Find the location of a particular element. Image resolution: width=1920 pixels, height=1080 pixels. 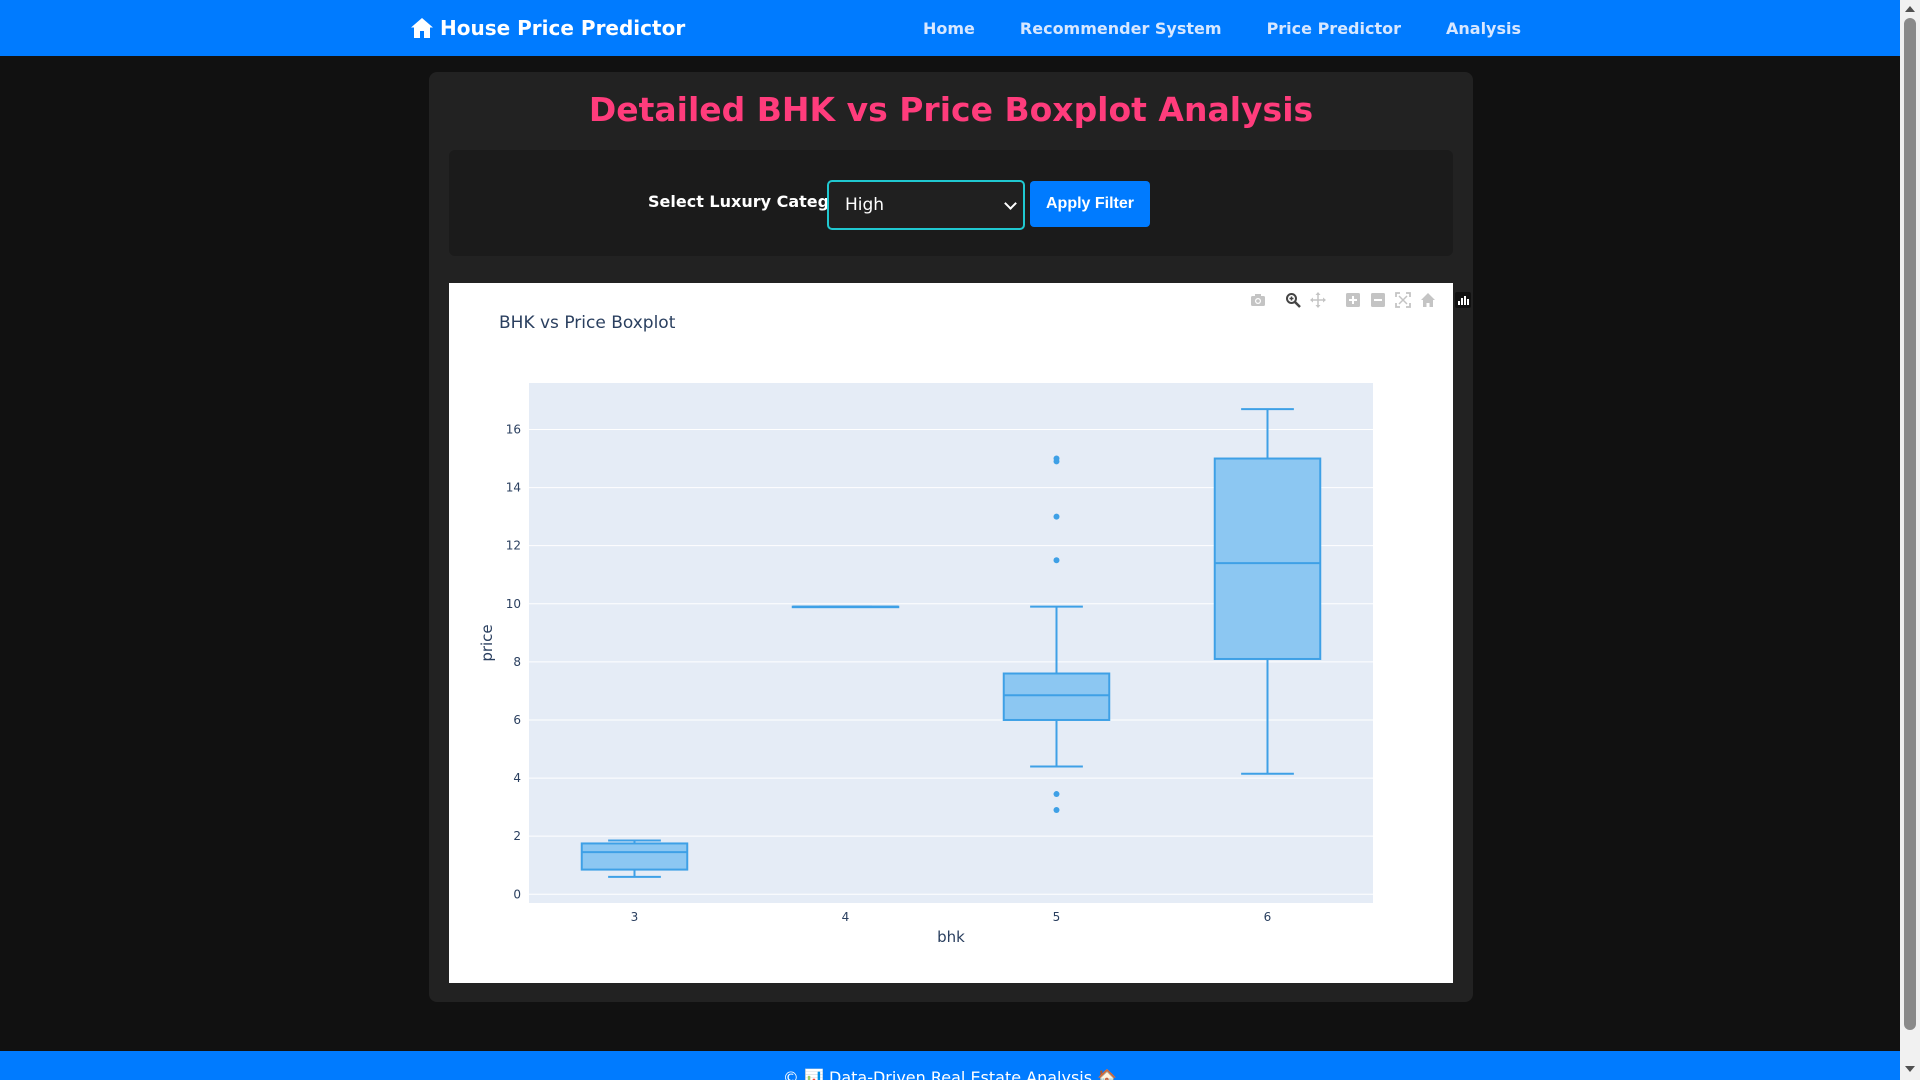

x-tick-labels: 3 4 5 6 is located at coordinates (951, 917).